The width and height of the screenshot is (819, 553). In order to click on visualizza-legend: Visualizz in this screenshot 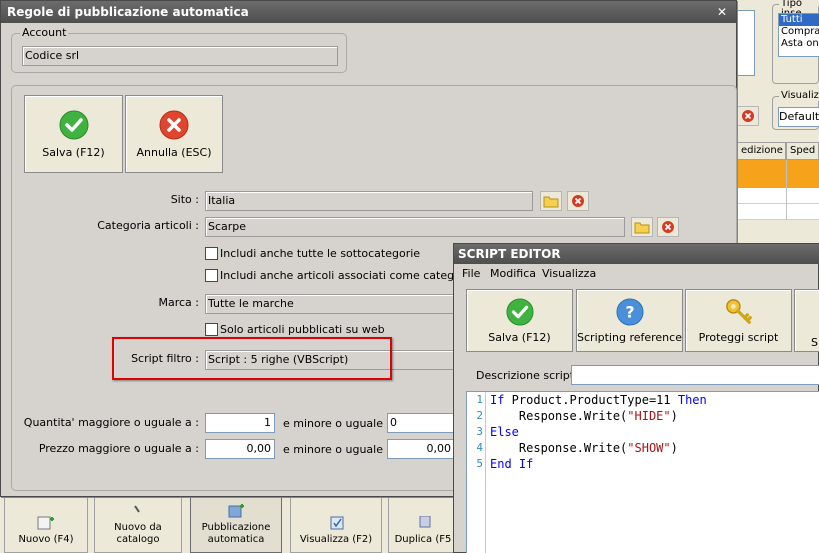, I will do `click(799, 96)`.